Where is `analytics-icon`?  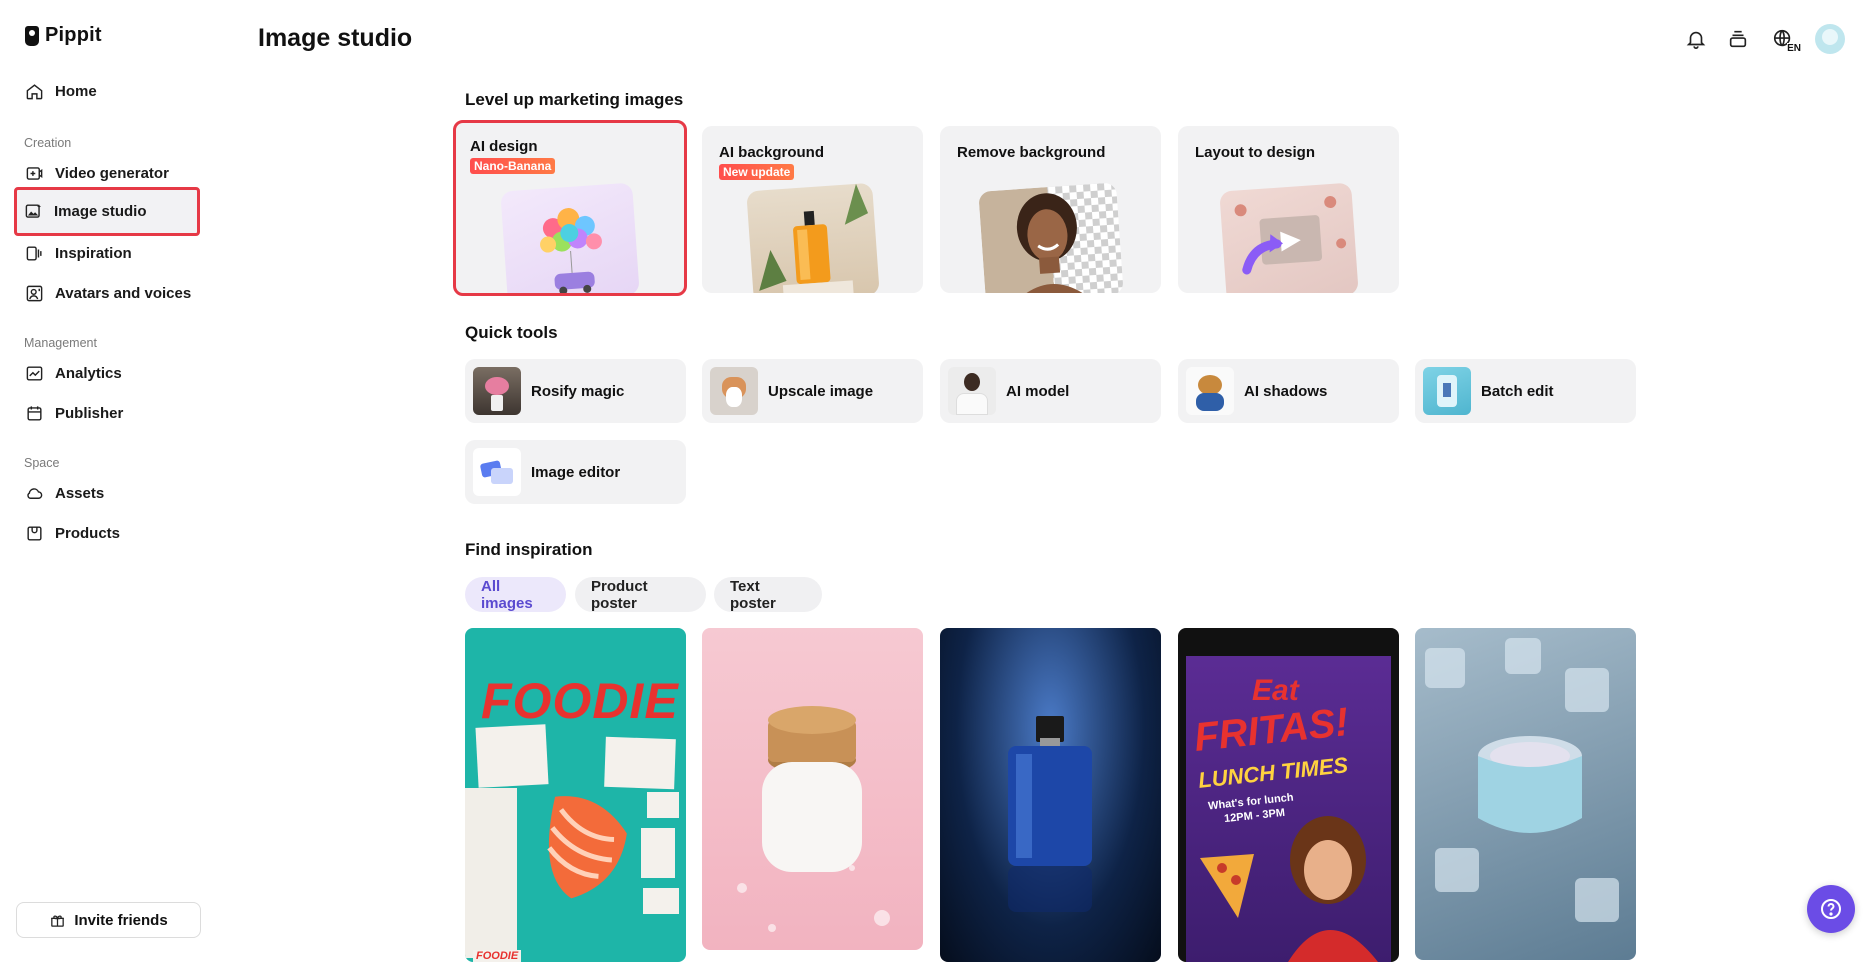 analytics-icon is located at coordinates (34, 373).